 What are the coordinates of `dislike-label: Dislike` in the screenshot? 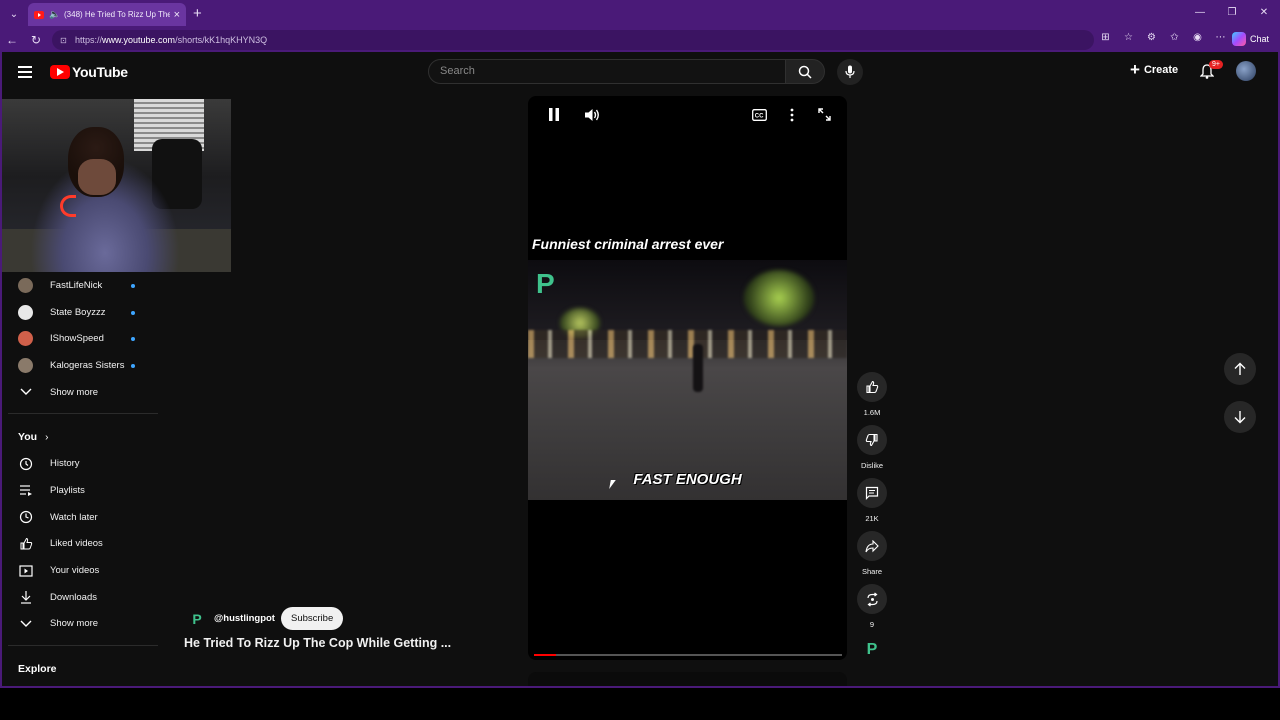 It's located at (872, 465).